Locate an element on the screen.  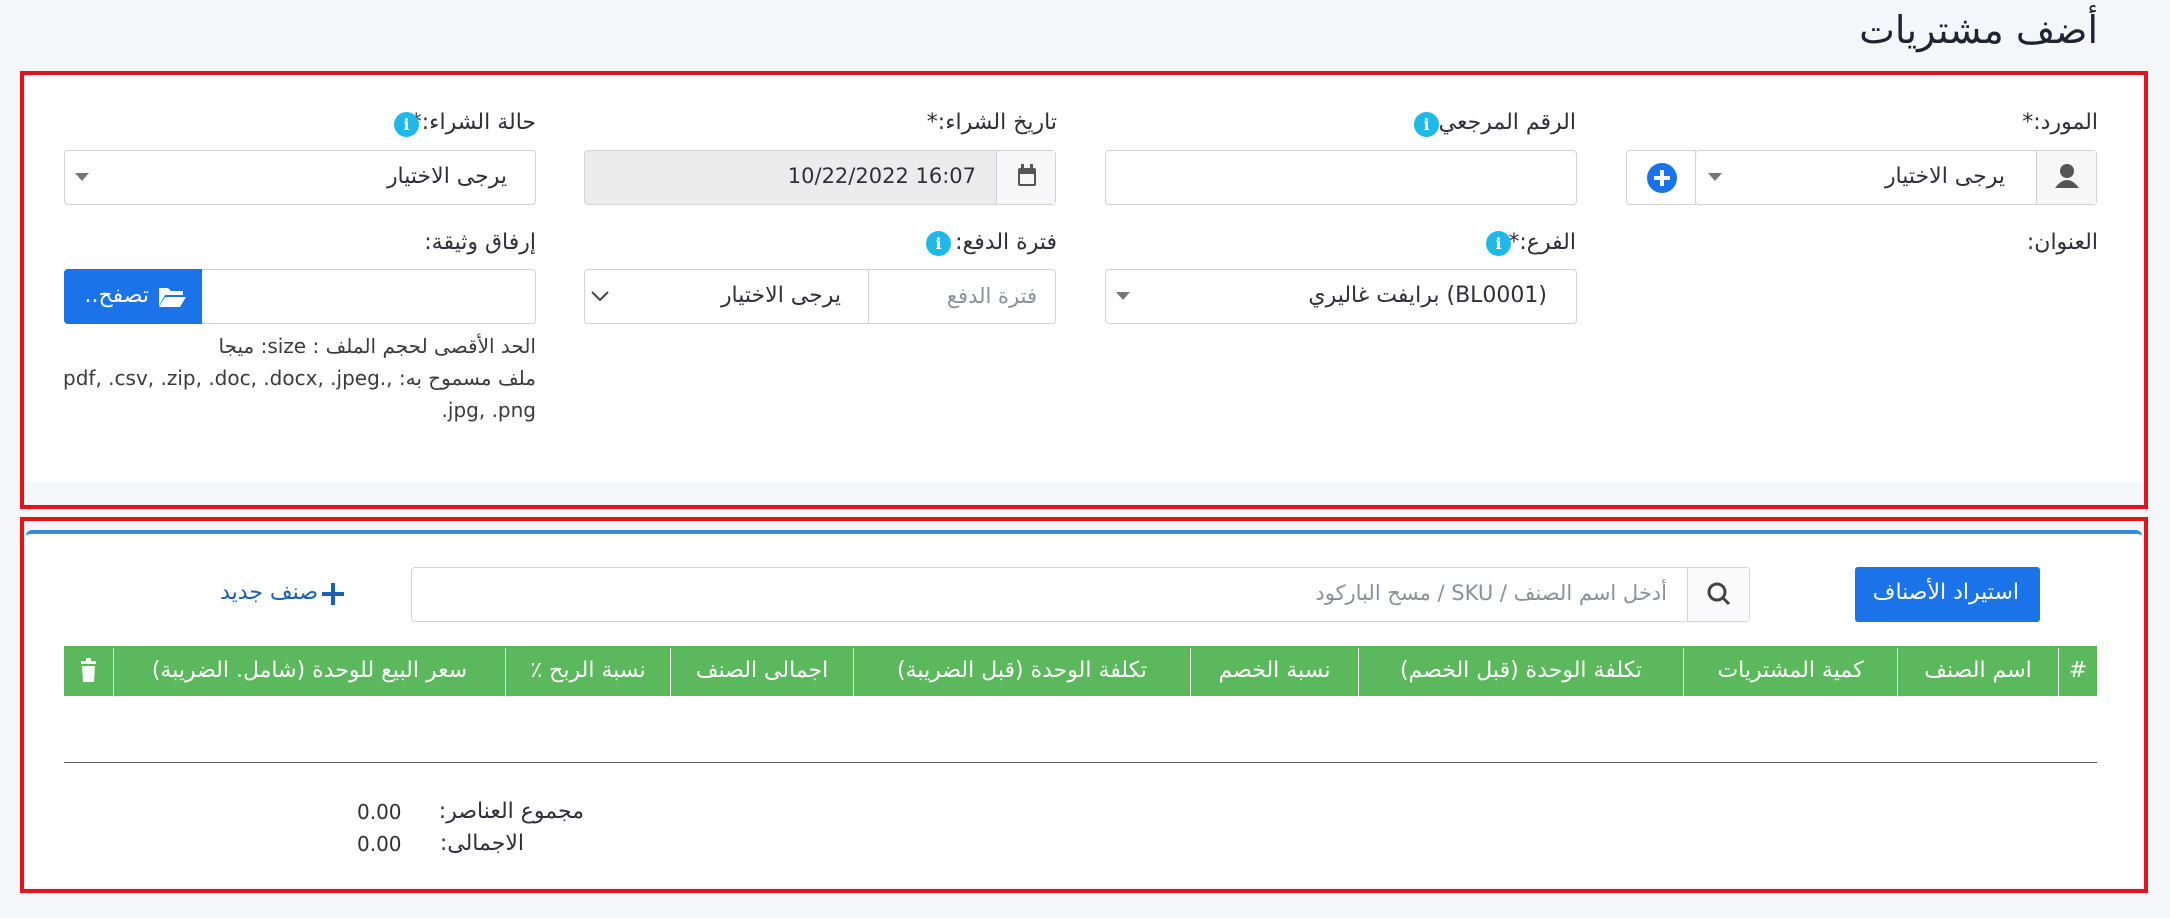
file-size-help: الحد الأقصى لحجم الملف : size: ميجا is located at coordinates (377, 346).